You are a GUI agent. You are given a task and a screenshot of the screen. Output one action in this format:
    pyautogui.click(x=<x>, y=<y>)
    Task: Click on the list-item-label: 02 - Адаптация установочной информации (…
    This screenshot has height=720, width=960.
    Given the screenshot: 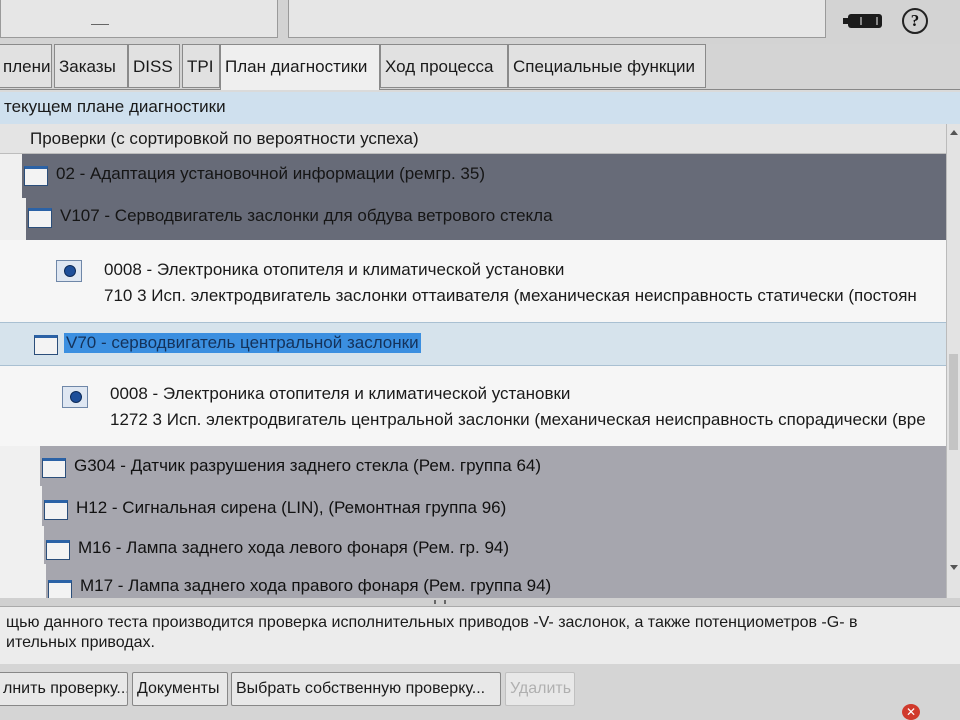 What is the action you would take?
    pyautogui.click(x=270, y=173)
    